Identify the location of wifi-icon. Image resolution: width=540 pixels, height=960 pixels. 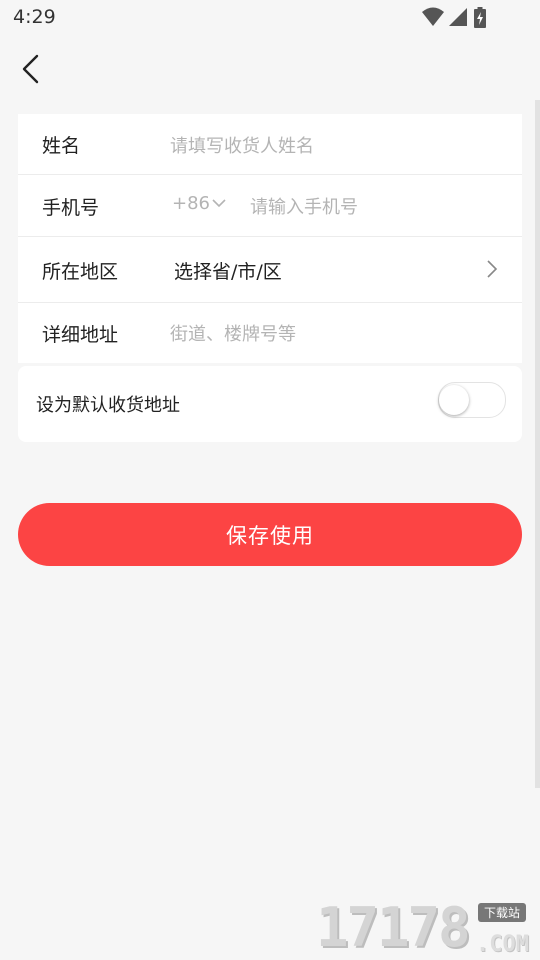
(433, 16).